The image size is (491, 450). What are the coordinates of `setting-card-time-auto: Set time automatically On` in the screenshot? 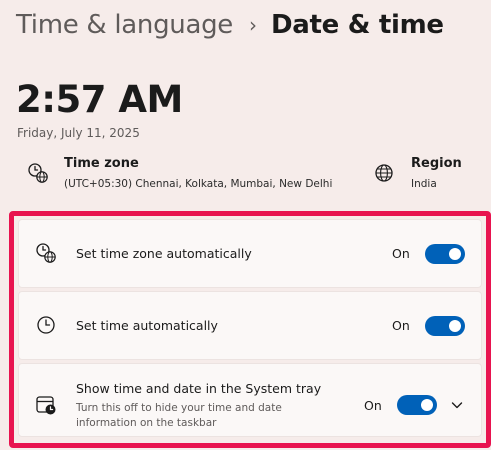 It's located at (250, 325).